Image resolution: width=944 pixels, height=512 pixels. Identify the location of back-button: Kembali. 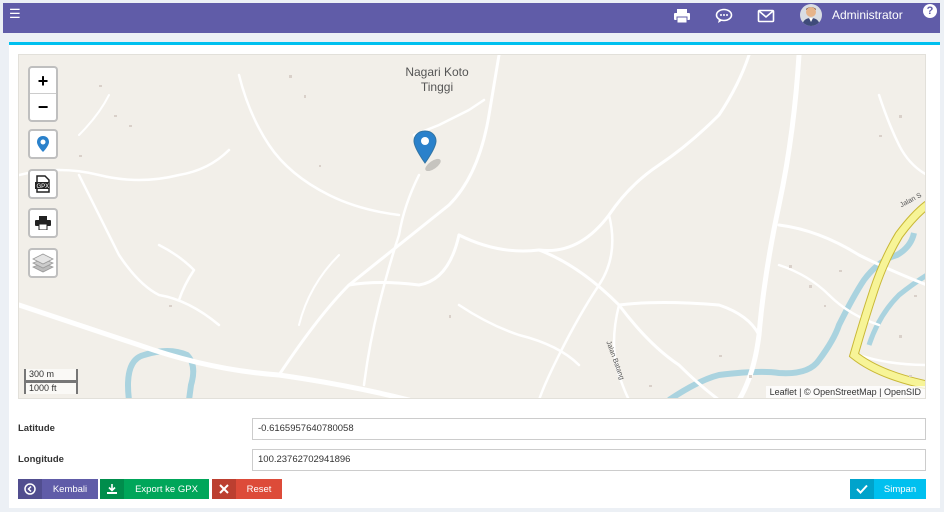
(58, 489).